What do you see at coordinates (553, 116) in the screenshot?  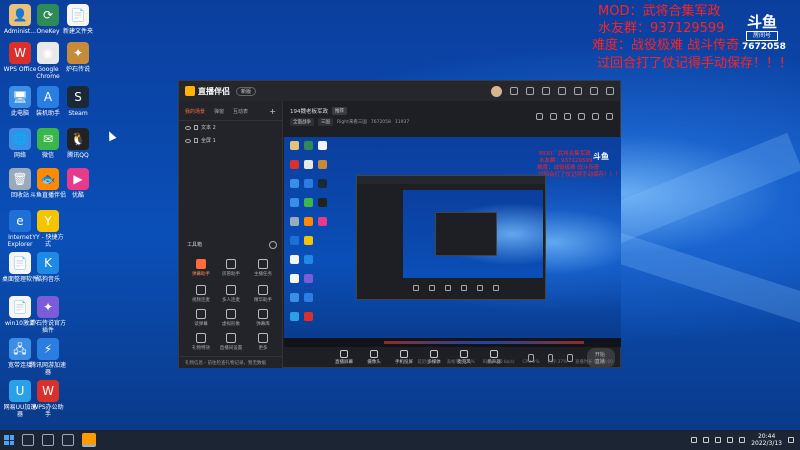 I see `bag-icon` at bounding box center [553, 116].